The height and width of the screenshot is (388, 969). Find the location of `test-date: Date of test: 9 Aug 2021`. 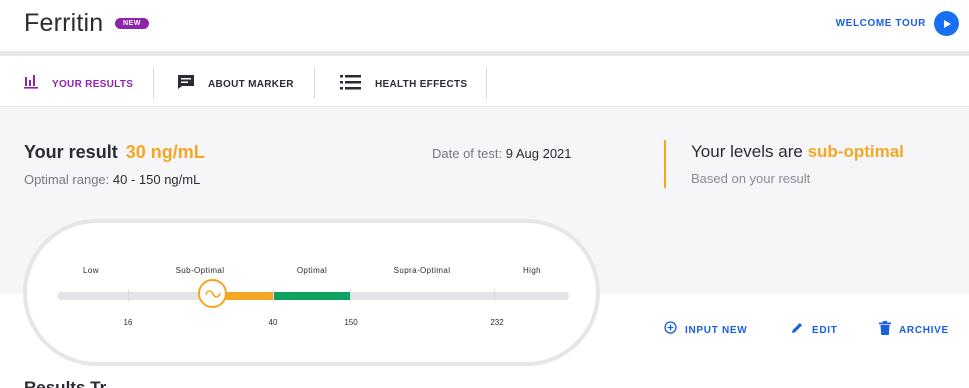

test-date: Date of test: 9 Aug 2021 is located at coordinates (502, 153).